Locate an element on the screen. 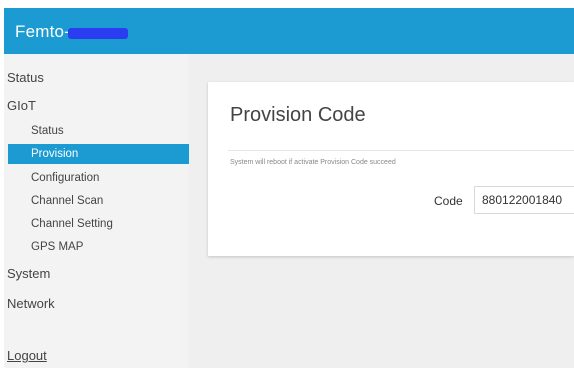  code-label: Code is located at coordinates (448, 201).